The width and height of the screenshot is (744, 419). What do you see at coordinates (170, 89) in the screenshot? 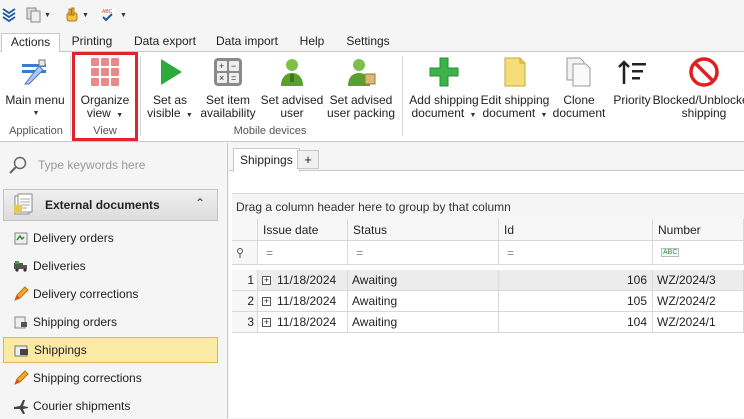
I see `set-as-visible-button: Set as visible ▼` at bounding box center [170, 89].